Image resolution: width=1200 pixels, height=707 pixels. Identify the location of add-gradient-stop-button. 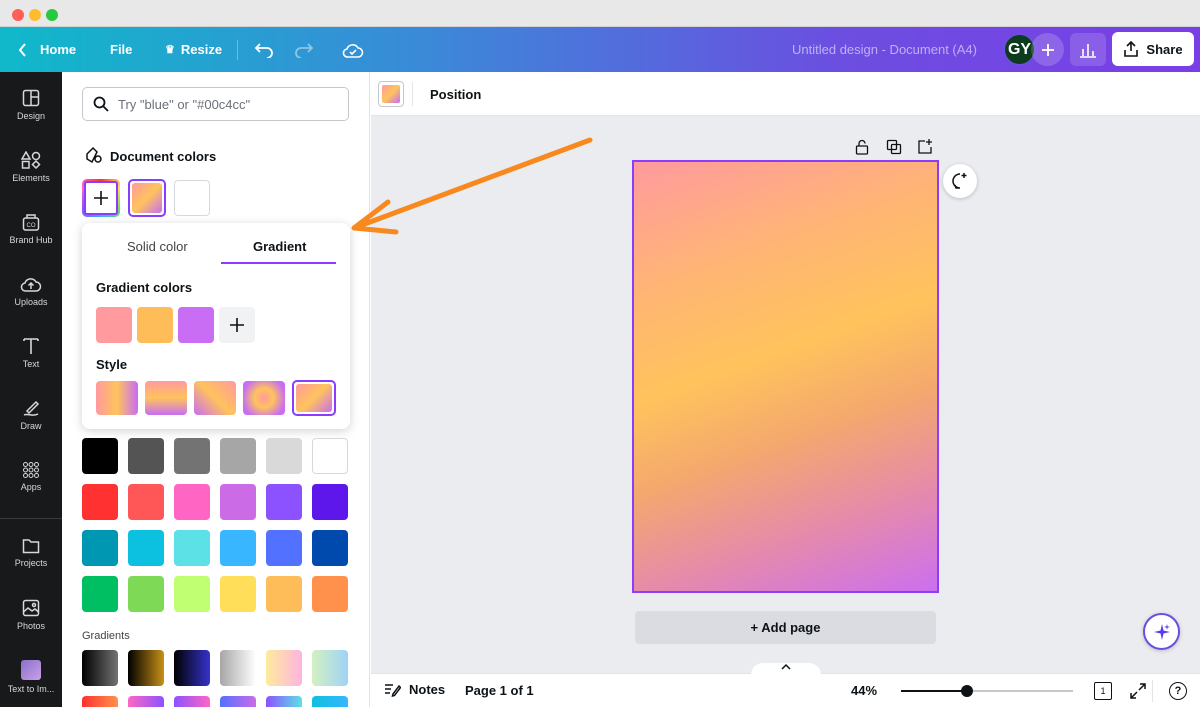
(237, 325).